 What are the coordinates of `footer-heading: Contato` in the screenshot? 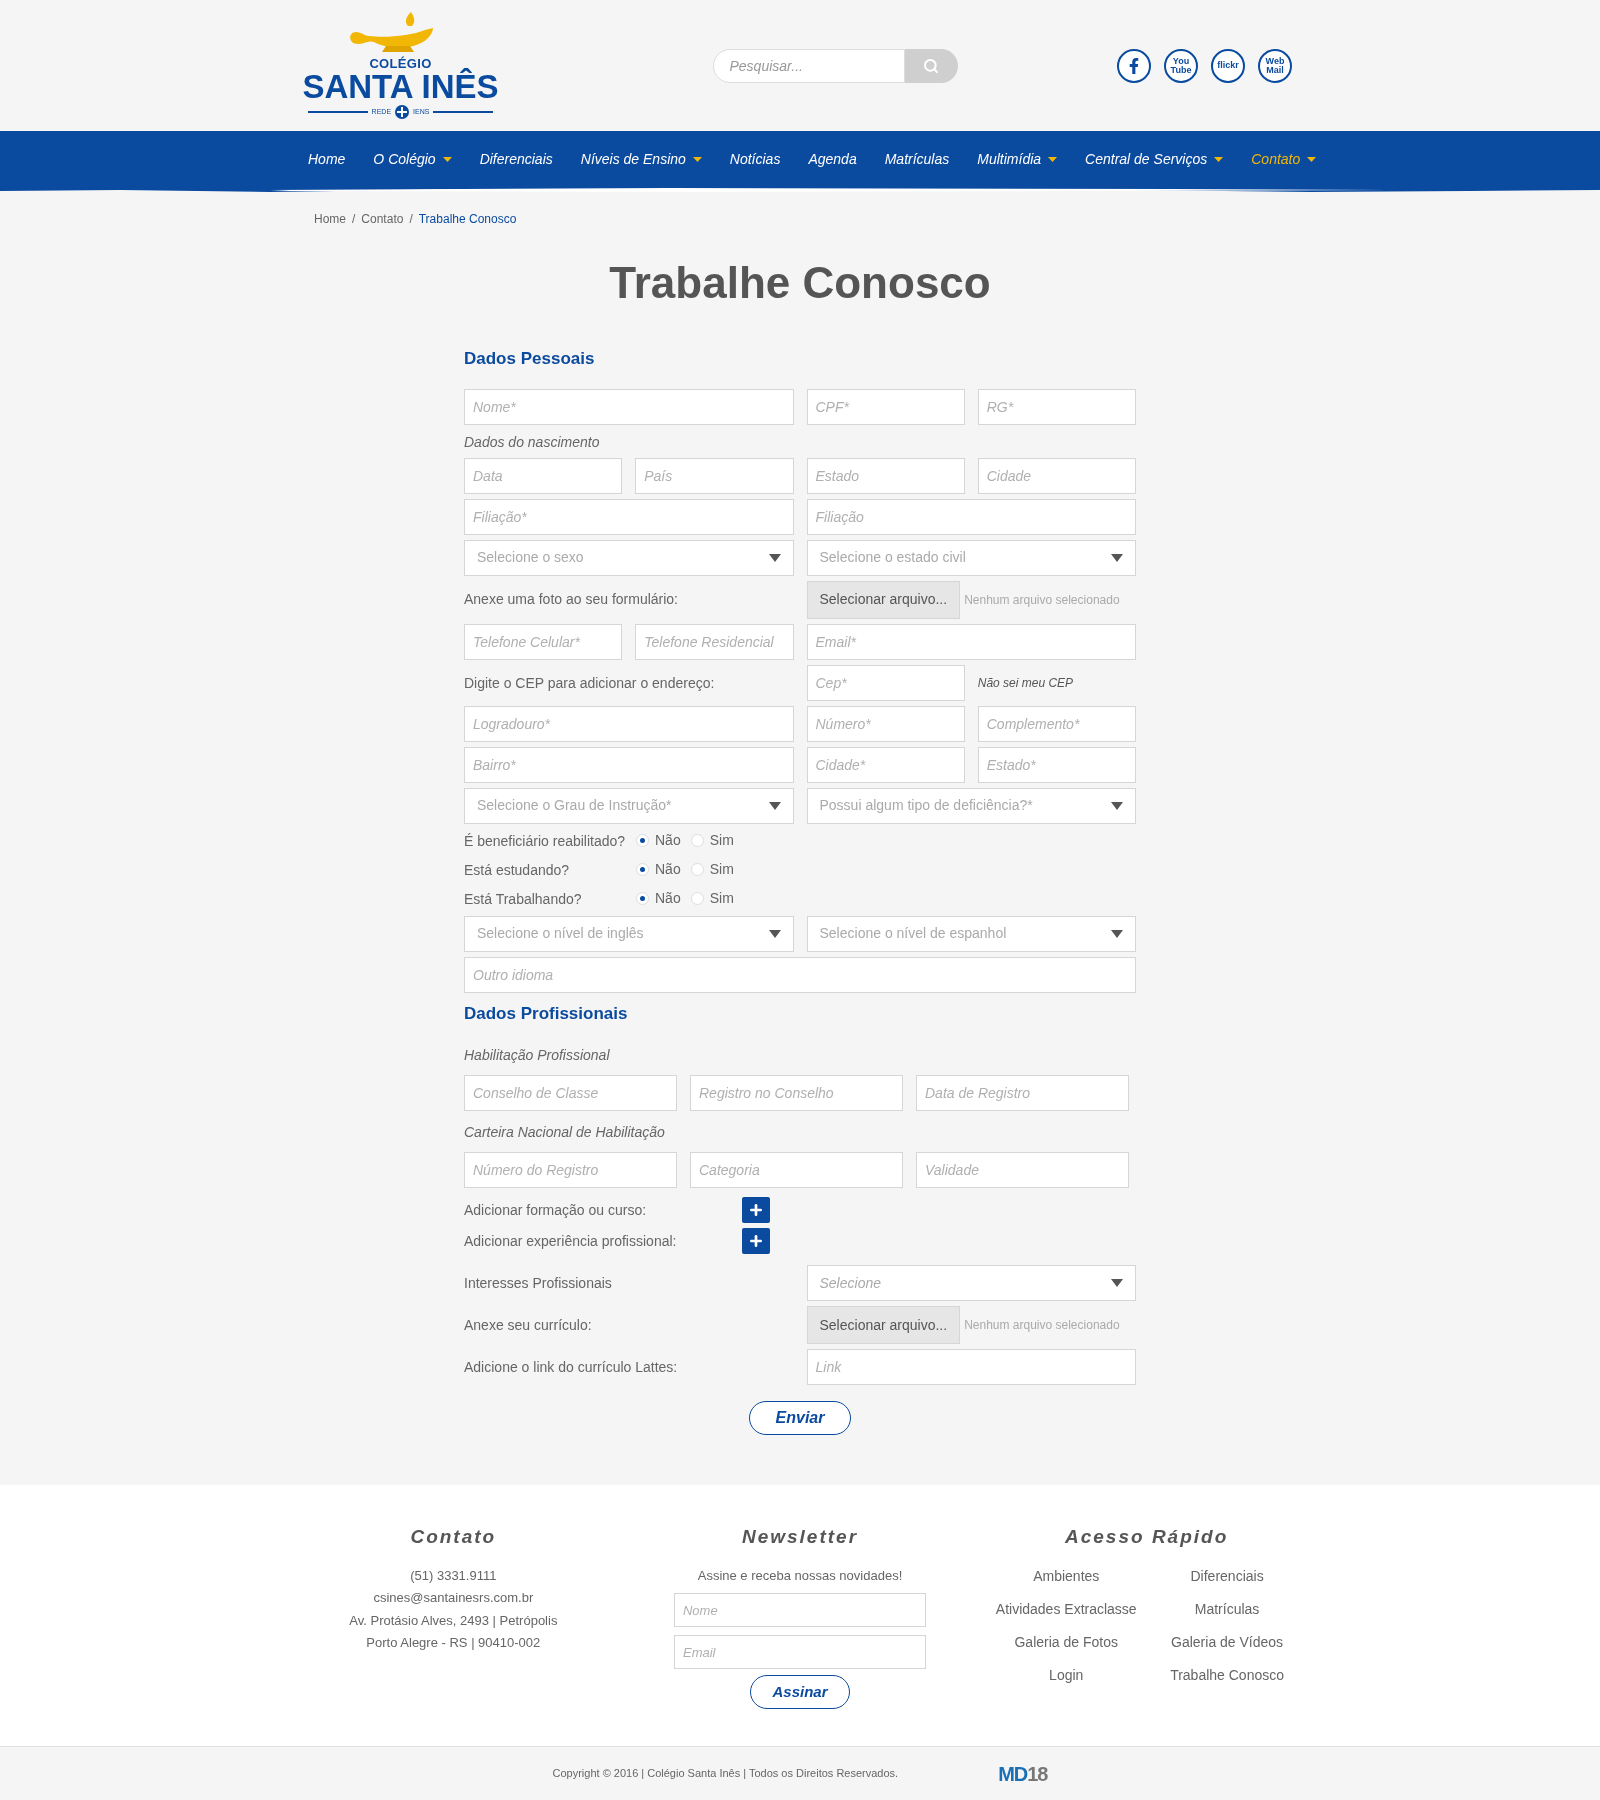 It's located at (453, 1537).